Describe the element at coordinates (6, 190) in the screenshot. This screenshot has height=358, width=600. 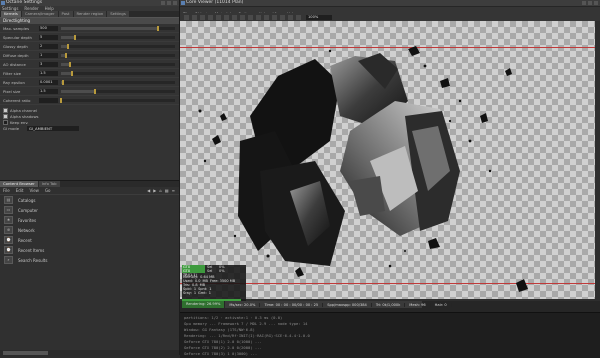
I see `cb-menu-file: File` at that location.